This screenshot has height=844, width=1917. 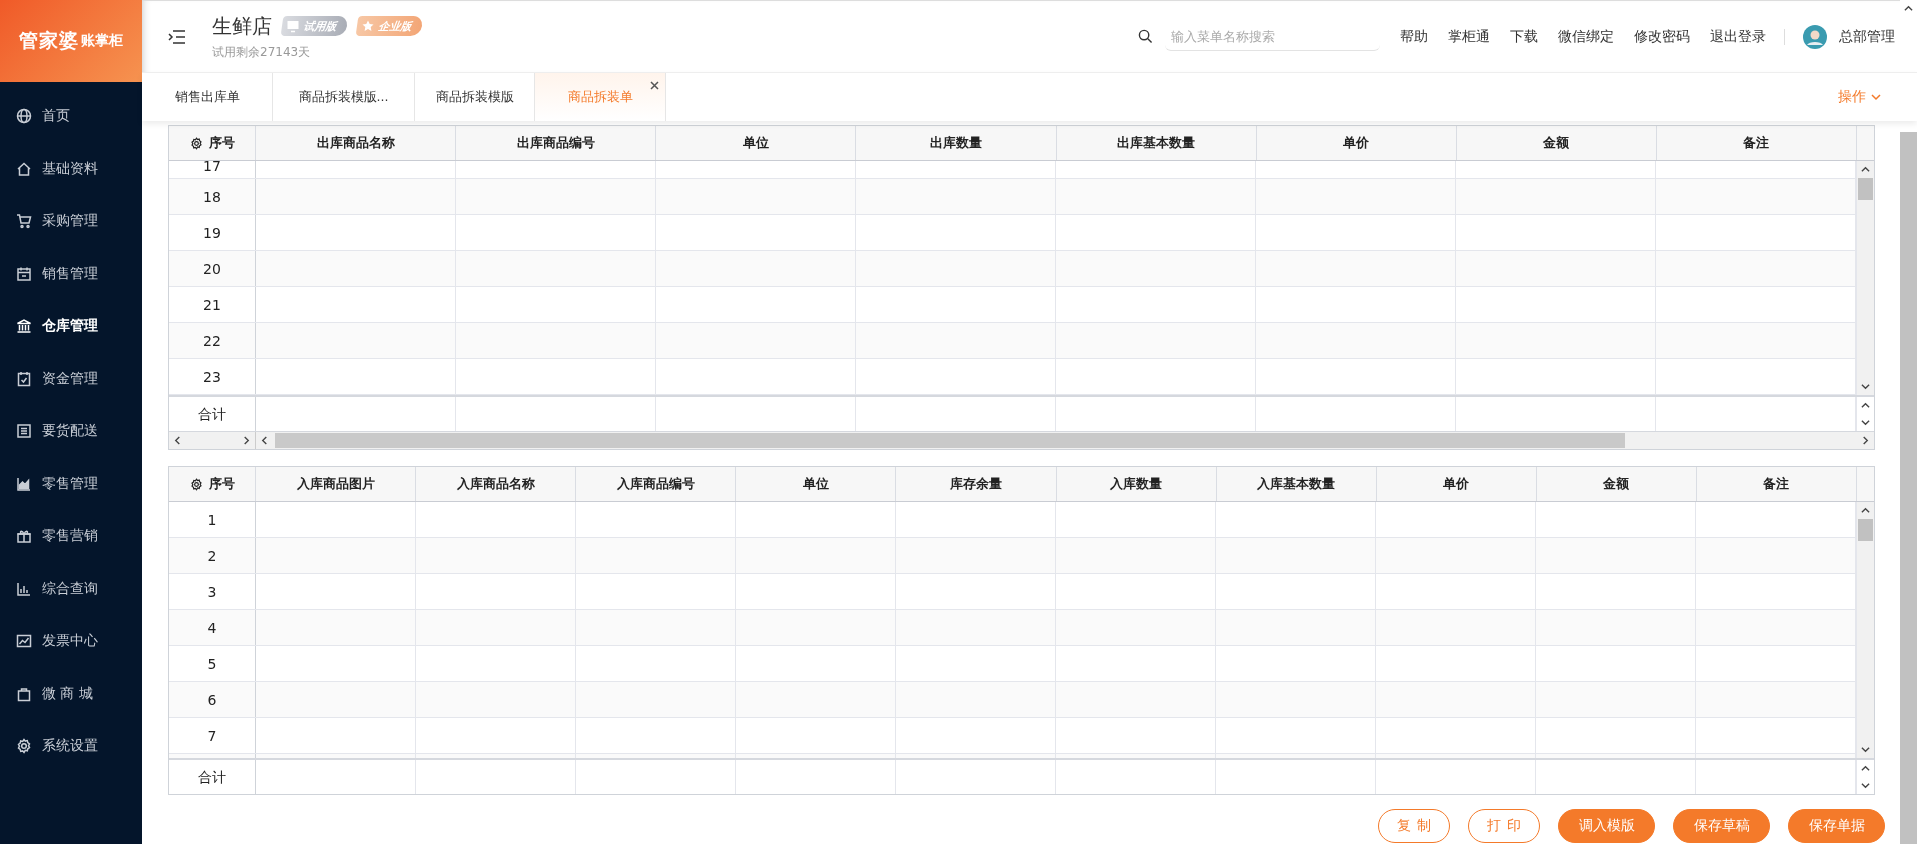 I want to click on column-header: 入库基本数量, so click(x=1296, y=484).